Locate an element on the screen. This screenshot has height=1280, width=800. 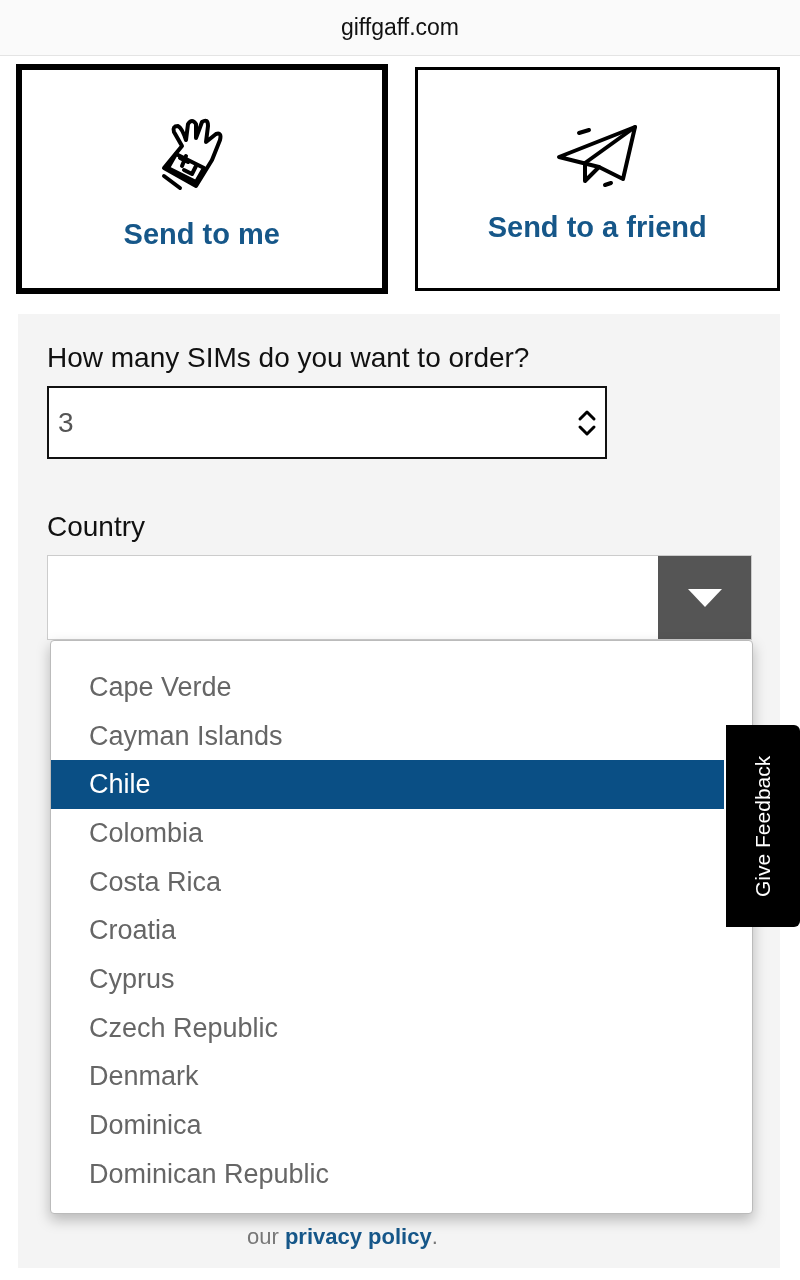
delivery-option-card: Send to a friend is located at coordinates (597, 179).